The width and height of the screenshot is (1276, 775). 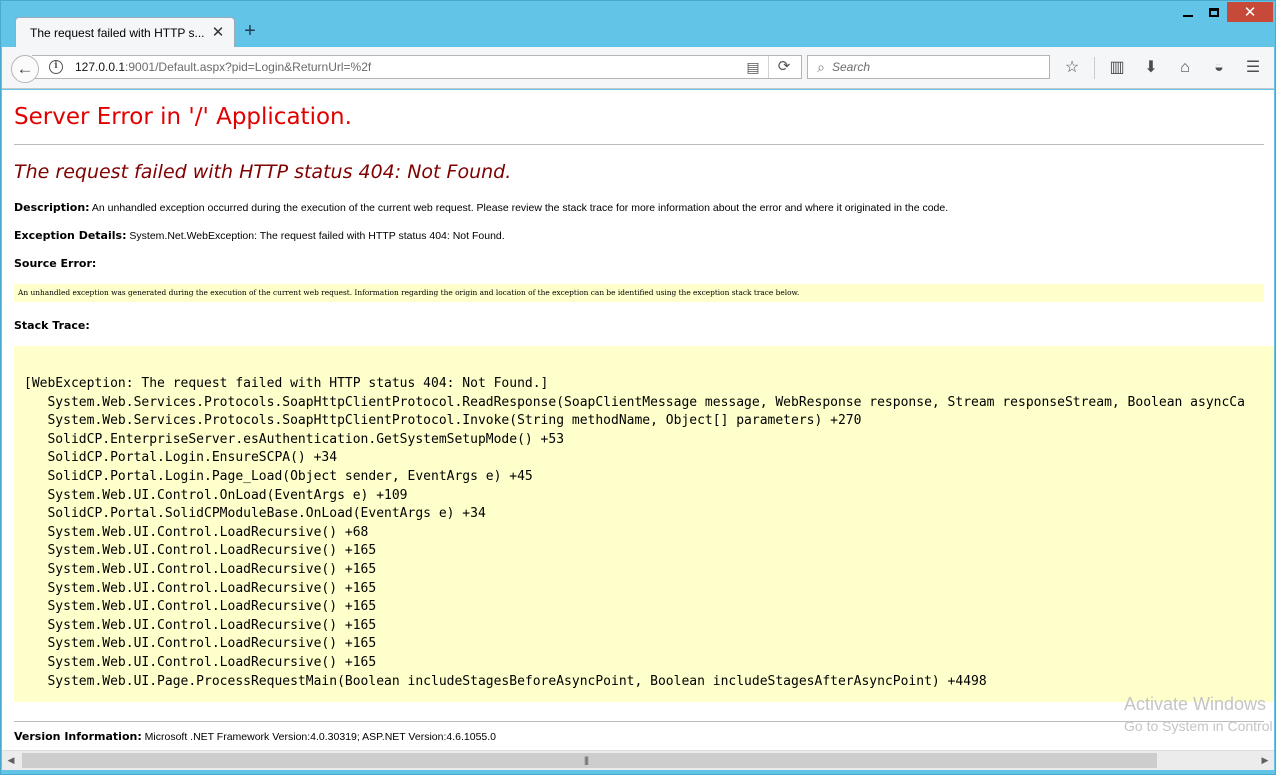 What do you see at coordinates (1188, 16) in the screenshot?
I see `minimize-icon` at bounding box center [1188, 16].